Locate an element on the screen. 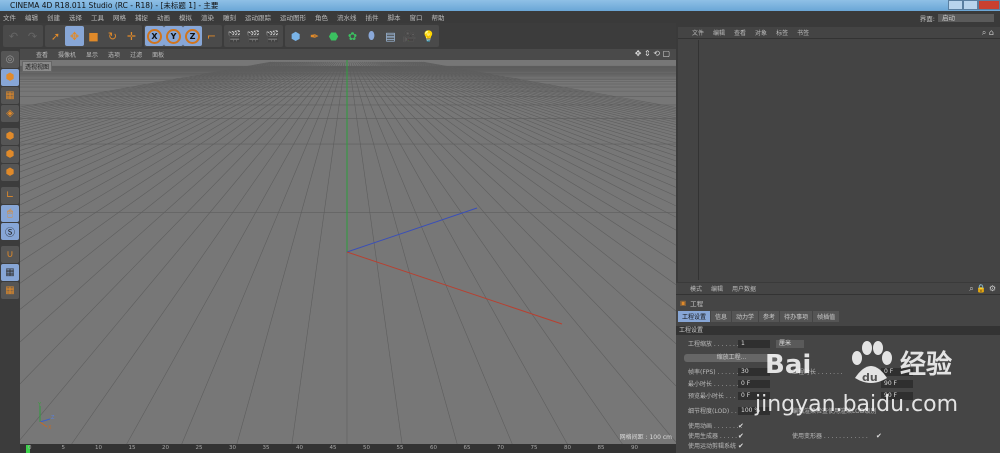  menu-item-3: 选择 is located at coordinates (75, 17).